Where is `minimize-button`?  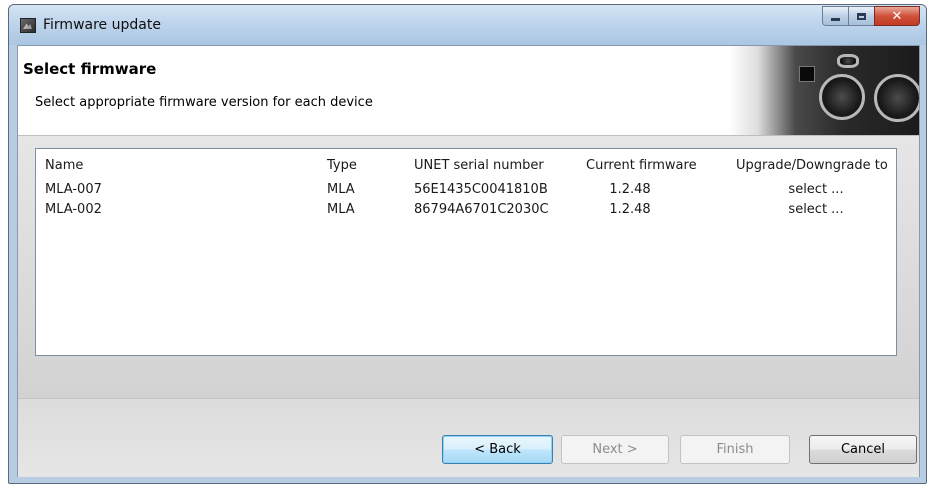 minimize-button is located at coordinates (835, 16).